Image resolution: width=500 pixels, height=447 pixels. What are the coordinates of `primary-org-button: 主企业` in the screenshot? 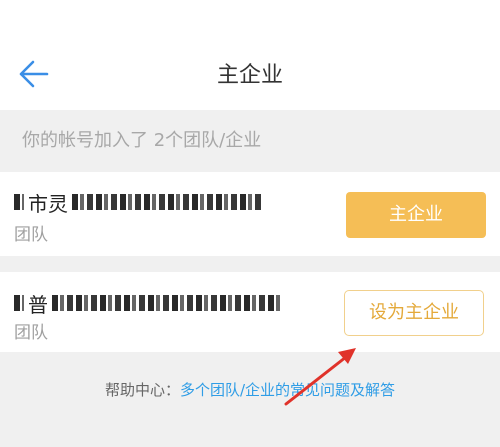 It's located at (416, 215).